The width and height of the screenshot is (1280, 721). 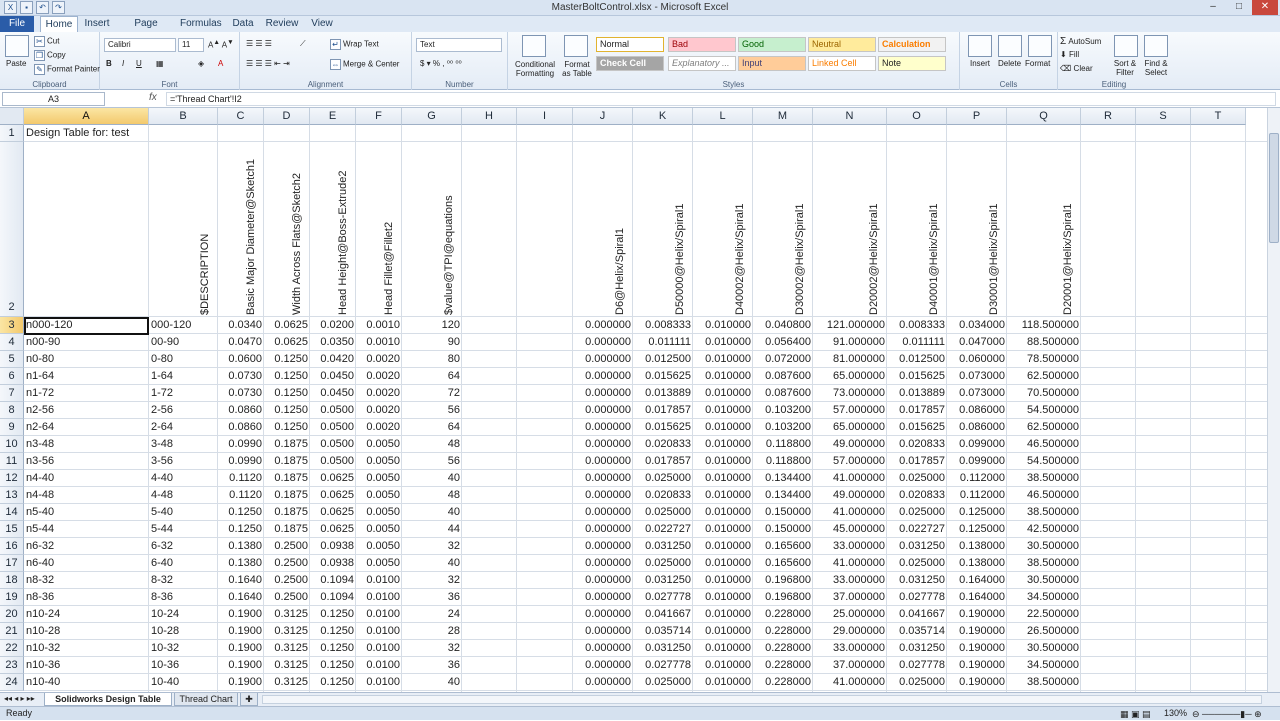 What do you see at coordinates (183, 665) in the screenshot?
I see `cell-B23: 10-36` at bounding box center [183, 665].